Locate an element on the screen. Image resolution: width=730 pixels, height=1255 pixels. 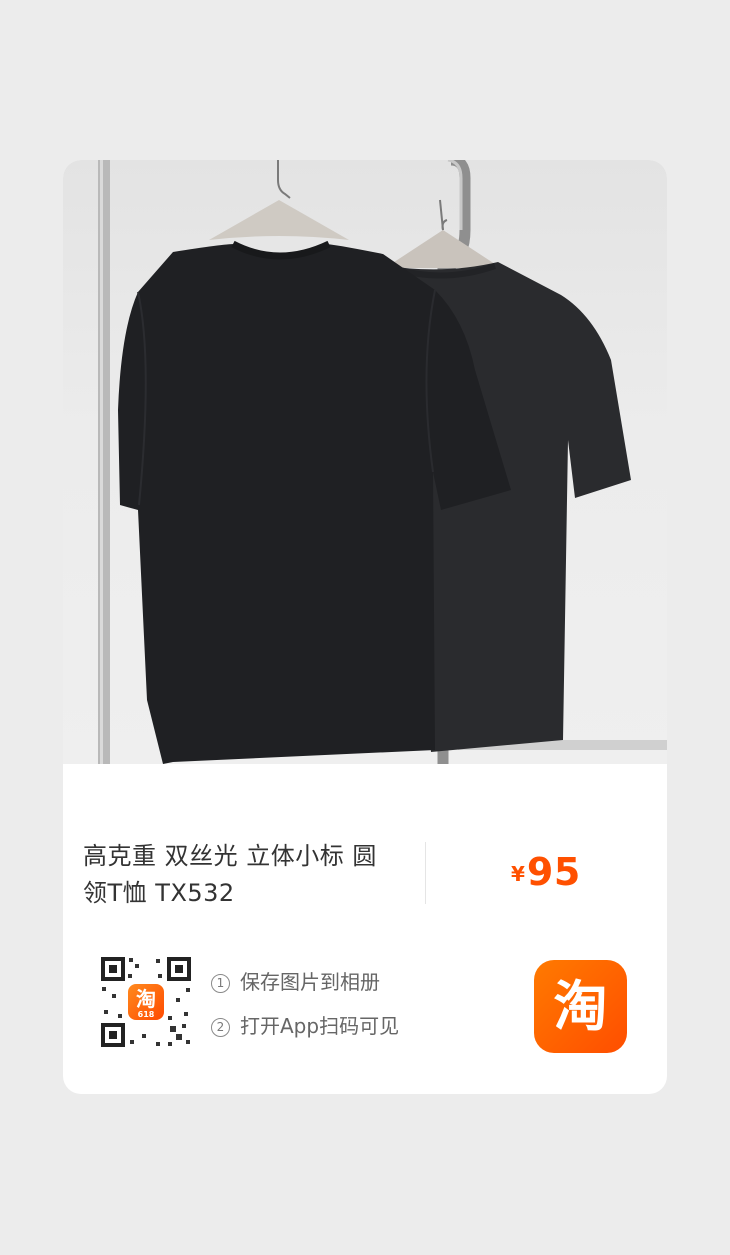
qr-logo-sub: 618 is located at coordinates (146, 1014).